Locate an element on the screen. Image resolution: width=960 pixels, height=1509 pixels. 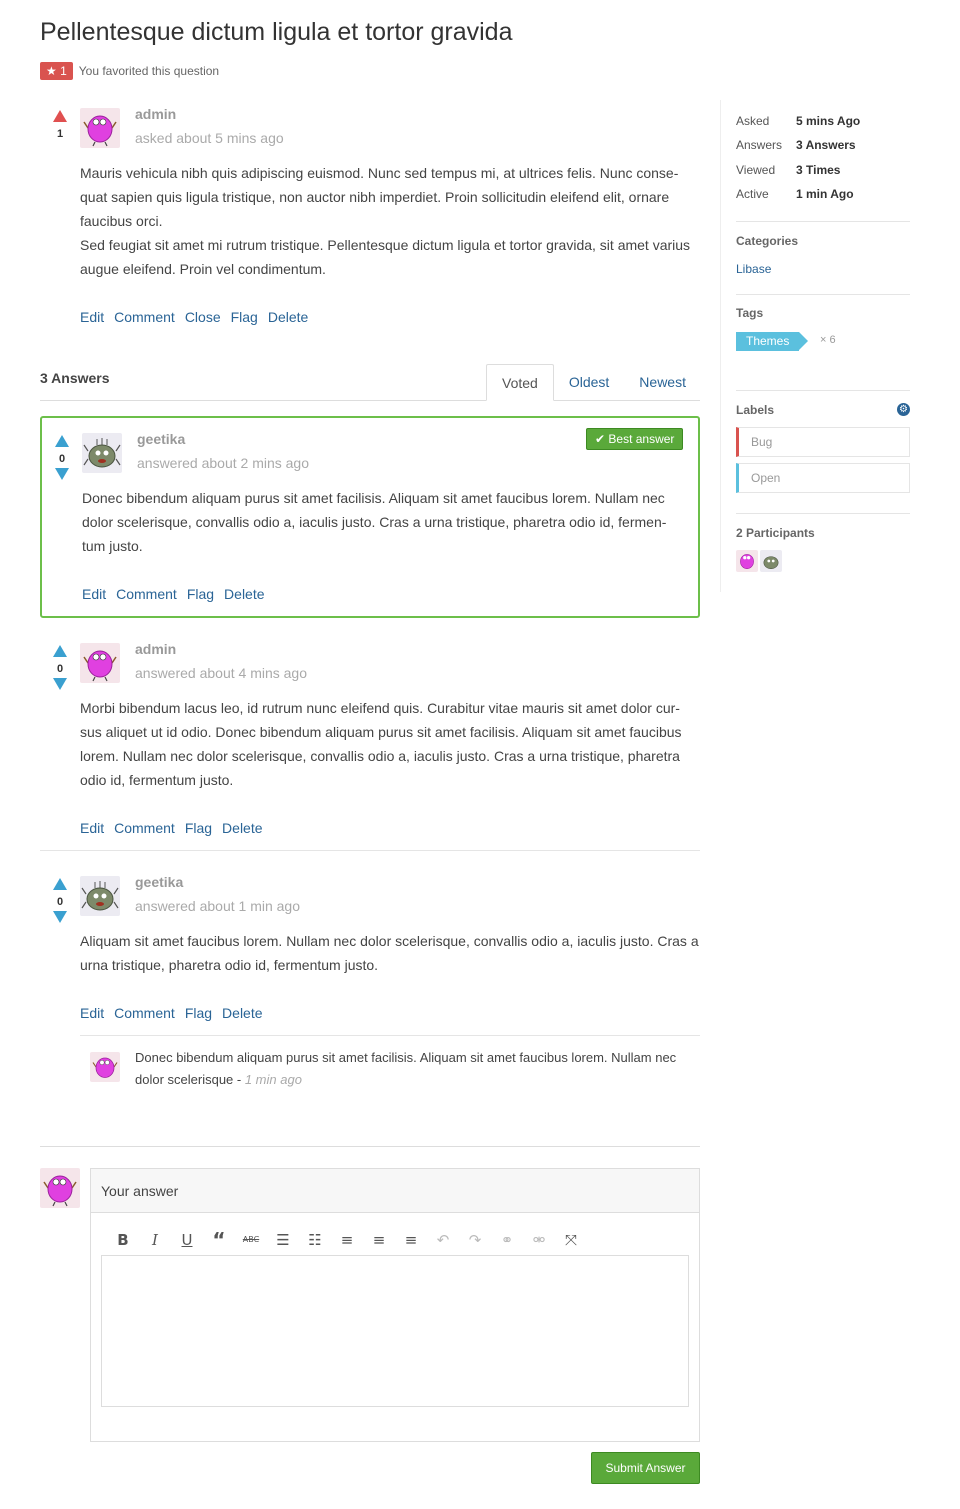
stat-key: Answers is located at coordinates (759, 145).